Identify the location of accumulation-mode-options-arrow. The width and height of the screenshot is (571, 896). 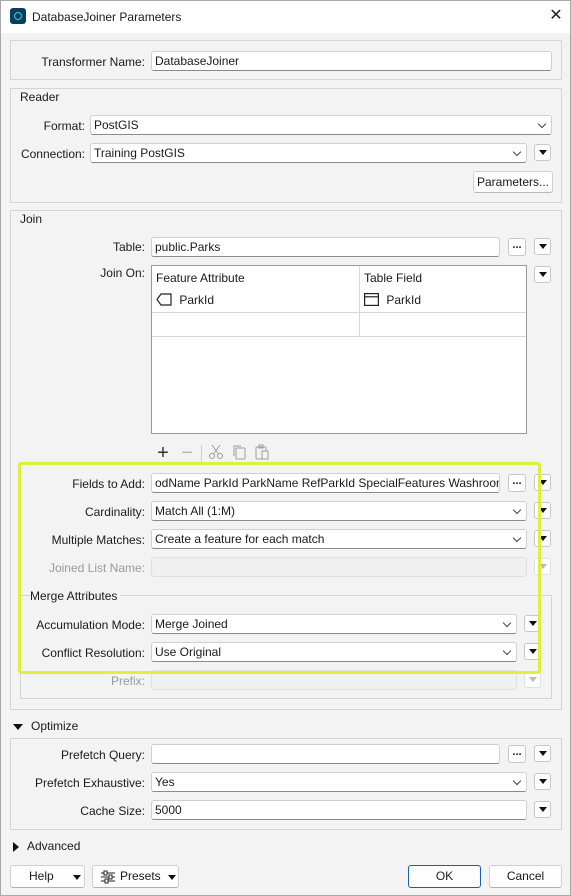
(532, 623).